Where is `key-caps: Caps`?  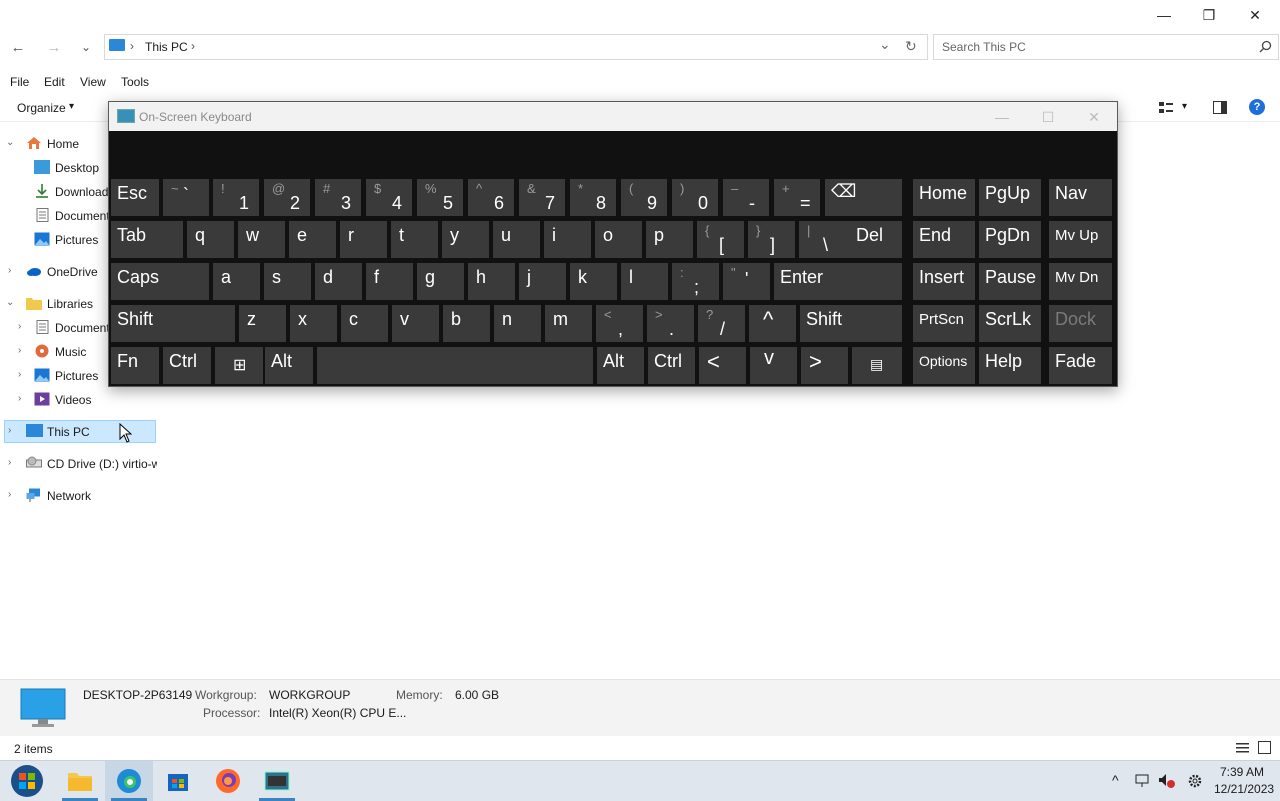 key-caps: Caps is located at coordinates (160, 281).